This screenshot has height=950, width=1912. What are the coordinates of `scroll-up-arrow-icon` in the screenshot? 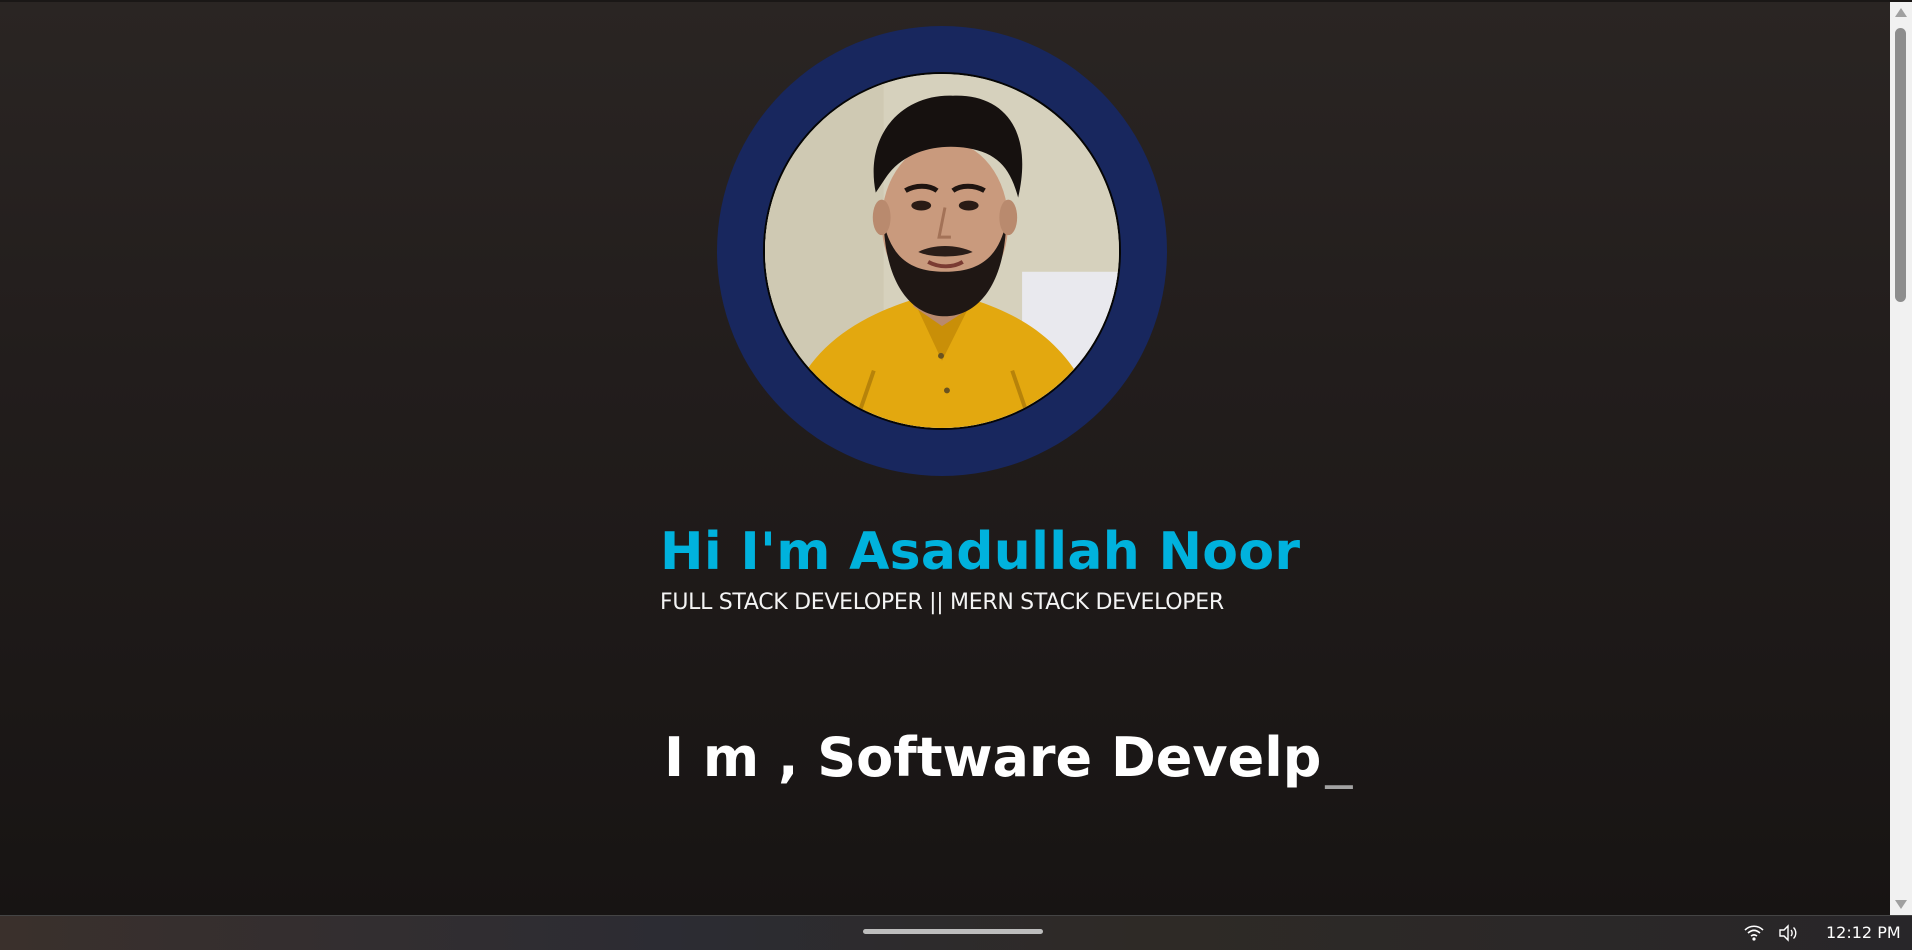 It's located at (1901, 12).